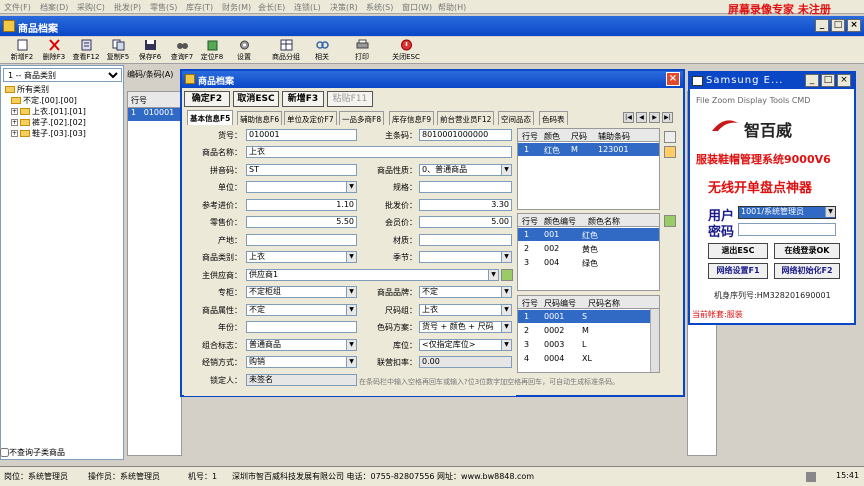 The height and width of the screenshot is (486, 864). I want to click on prev-record-icon: ◀, so click(641, 117).